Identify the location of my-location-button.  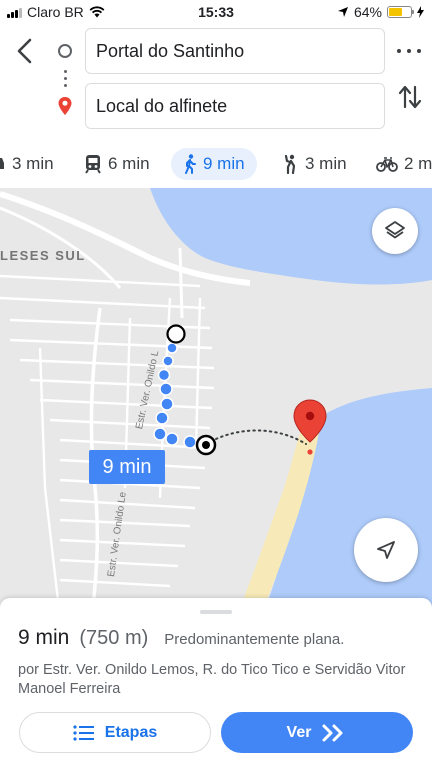
(386, 550).